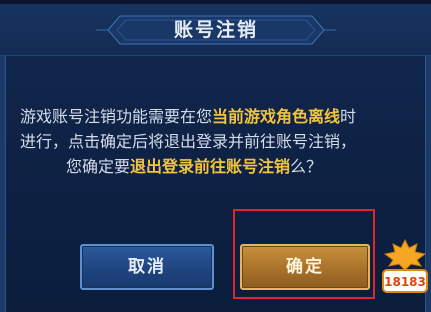 This screenshot has height=312, width=431. I want to click on message-line-1-text: 游戏账号注销功能需要在您, so click(116, 116).